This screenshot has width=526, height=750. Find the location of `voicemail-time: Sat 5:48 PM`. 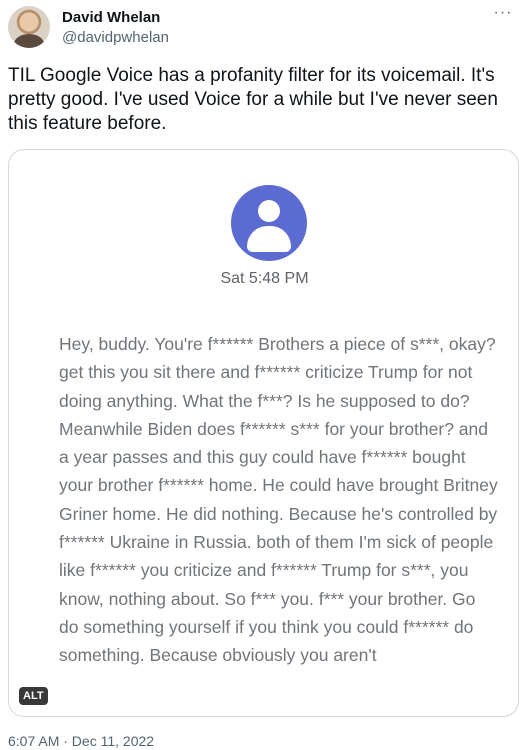

voicemail-time: Sat 5:48 PM is located at coordinates (264, 278).